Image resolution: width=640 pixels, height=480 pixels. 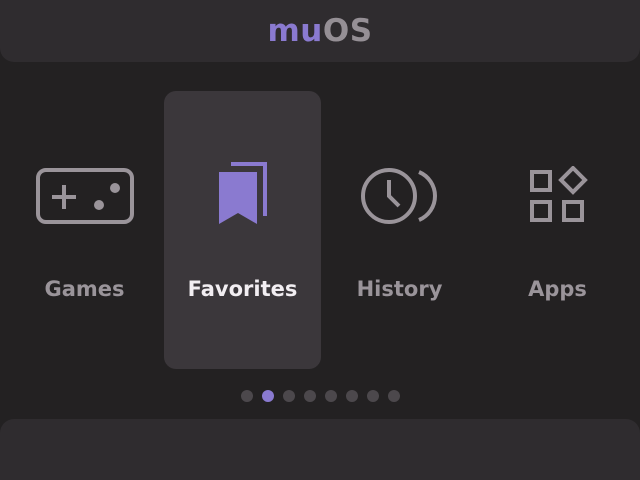 I want to click on app-title: muOS, so click(x=319, y=31).